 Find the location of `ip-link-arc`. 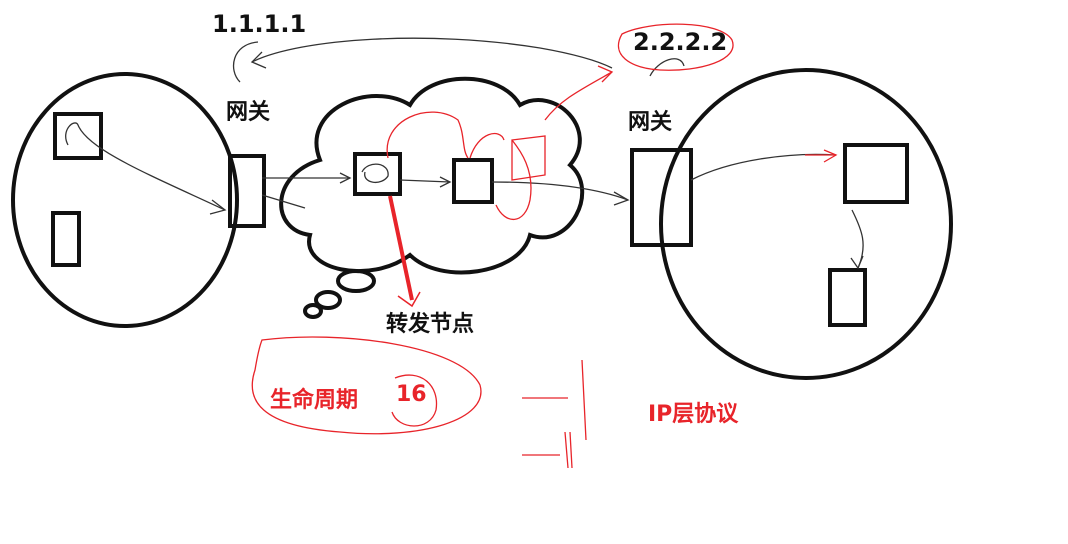

ip-link-arc is located at coordinates (432, 53).